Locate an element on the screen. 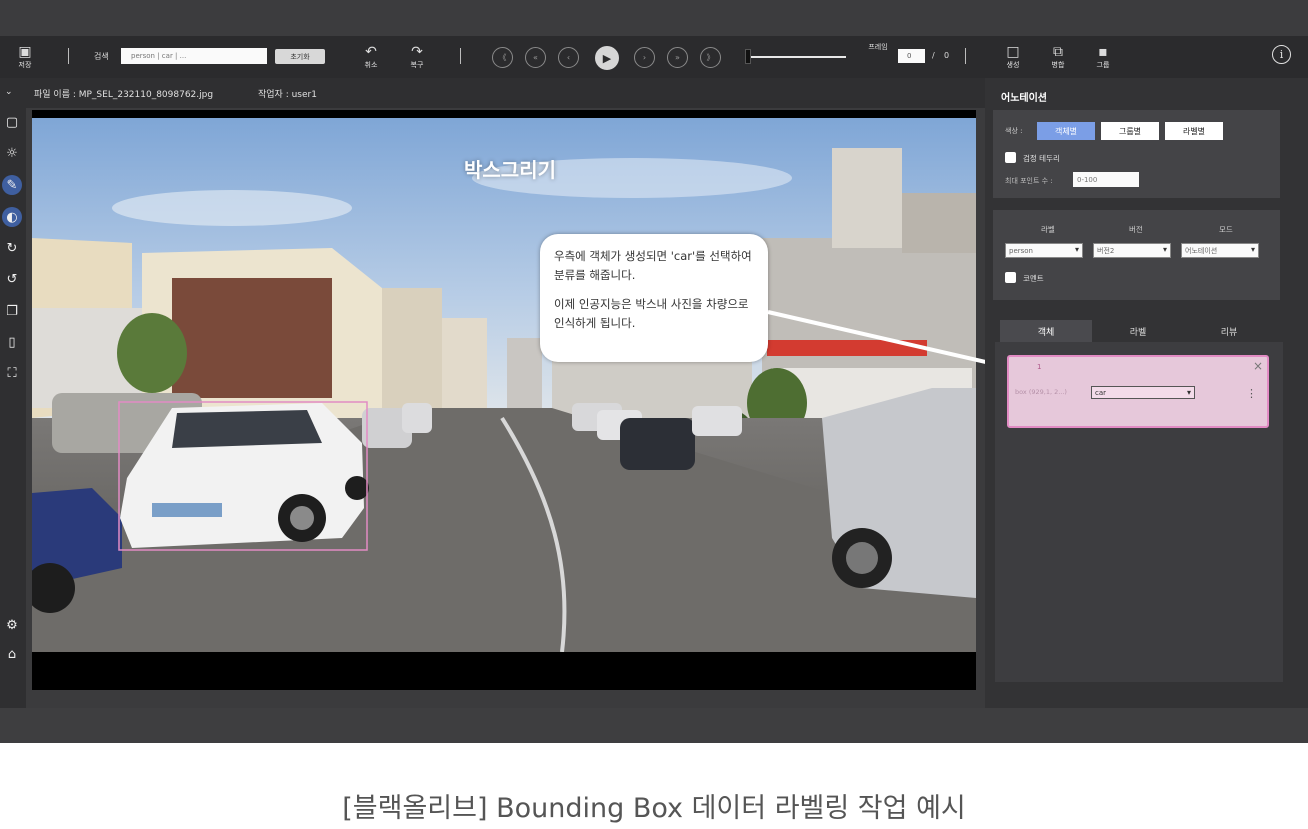  play-button: ▶ is located at coordinates (607, 58).